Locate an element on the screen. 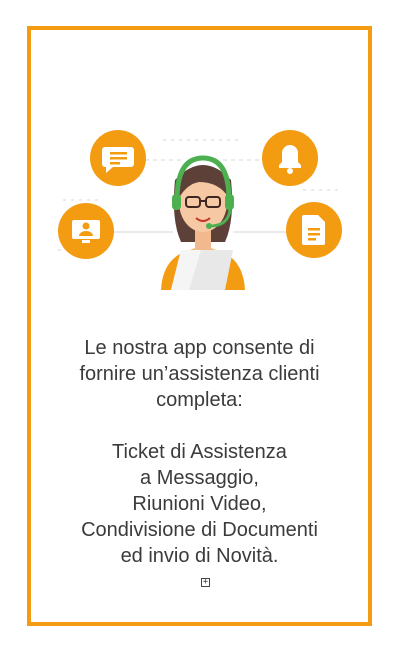 This screenshot has height=663, width=407. chat-bubble-icon is located at coordinates (118, 158).